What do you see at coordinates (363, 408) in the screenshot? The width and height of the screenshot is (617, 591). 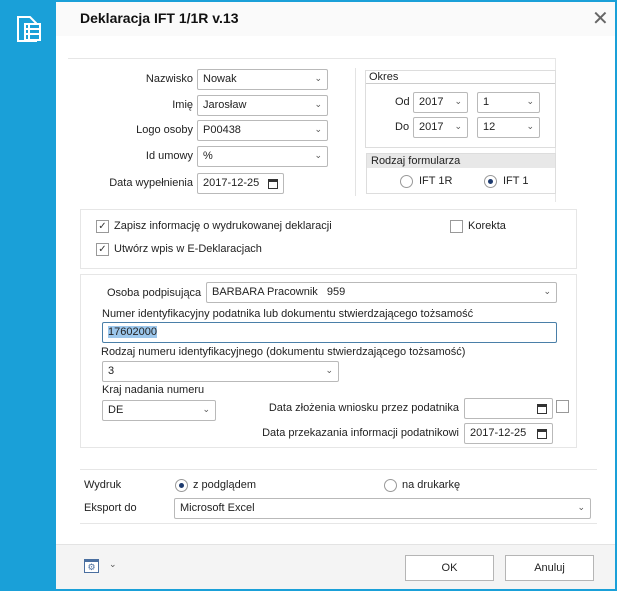 I see `request-date-label: Data złożenia wniosku przez podatnika` at bounding box center [363, 408].